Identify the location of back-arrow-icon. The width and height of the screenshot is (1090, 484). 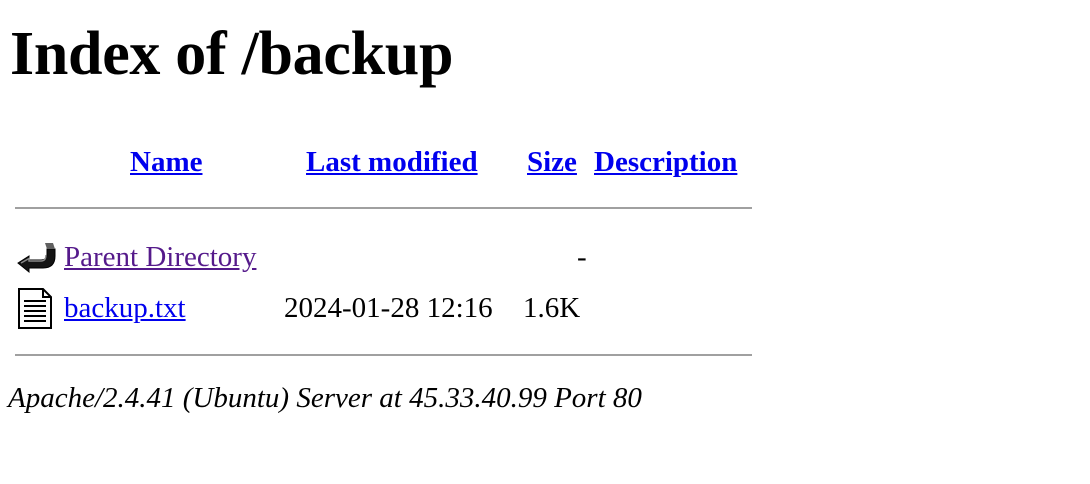
(36, 257).